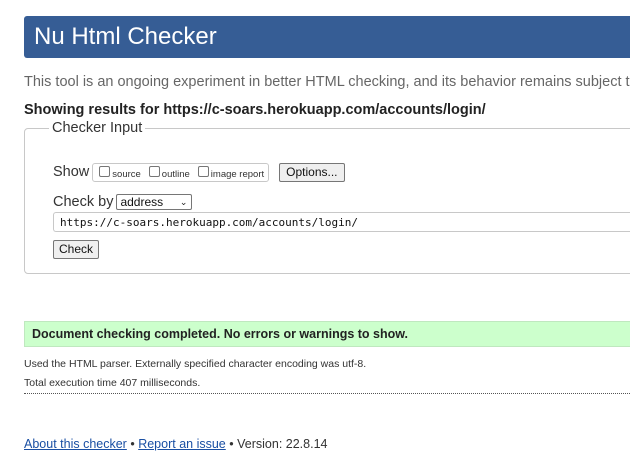  I want to click on page-header: Nu Html Checker, so click(327, 37).